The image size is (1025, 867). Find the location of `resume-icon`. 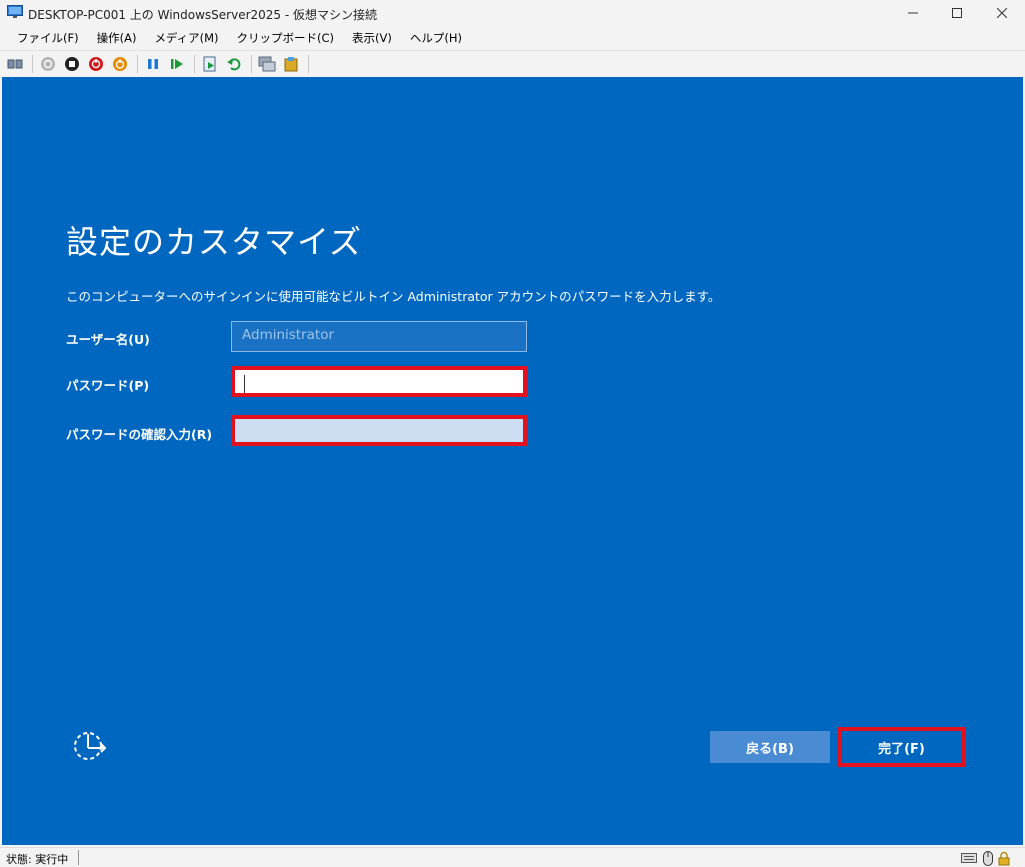

resume-icon is located at coordinates (177, 63).